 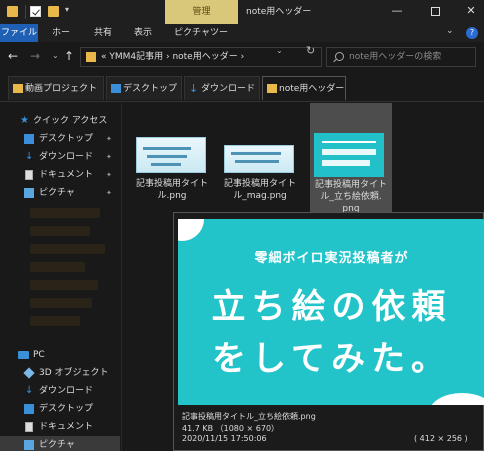 I want to click on folder-tab-note-header: note用ヘッダー, so click(x=304, y=88).